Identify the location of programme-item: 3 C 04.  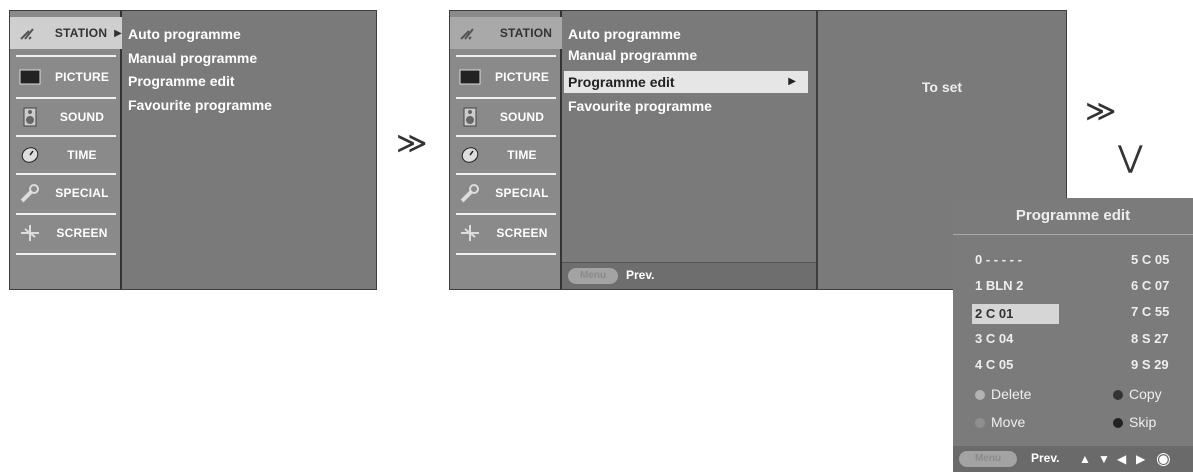
(994, 338).